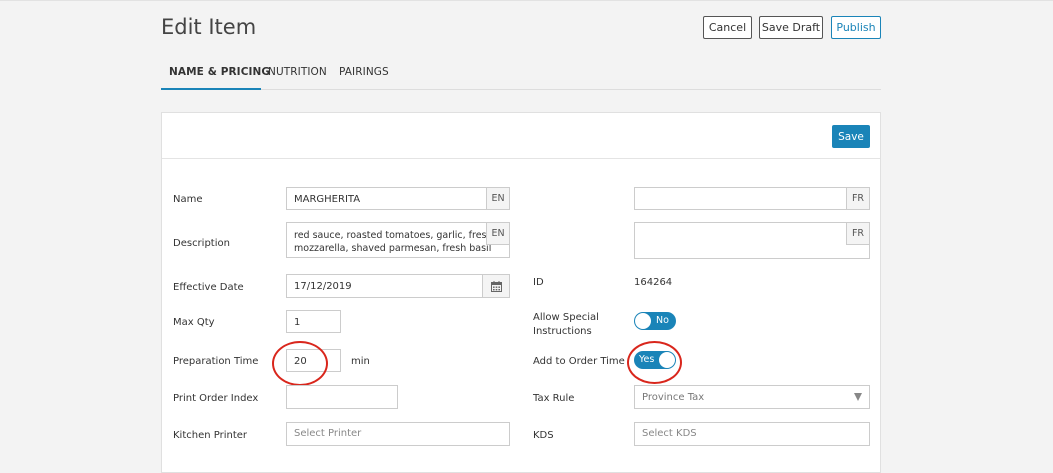 Image resolution: width=1053 pixels, height=473 pixels. Describe the element at coordinates (495, 286) in the screenshot. I see `calendar-icon` at that location.